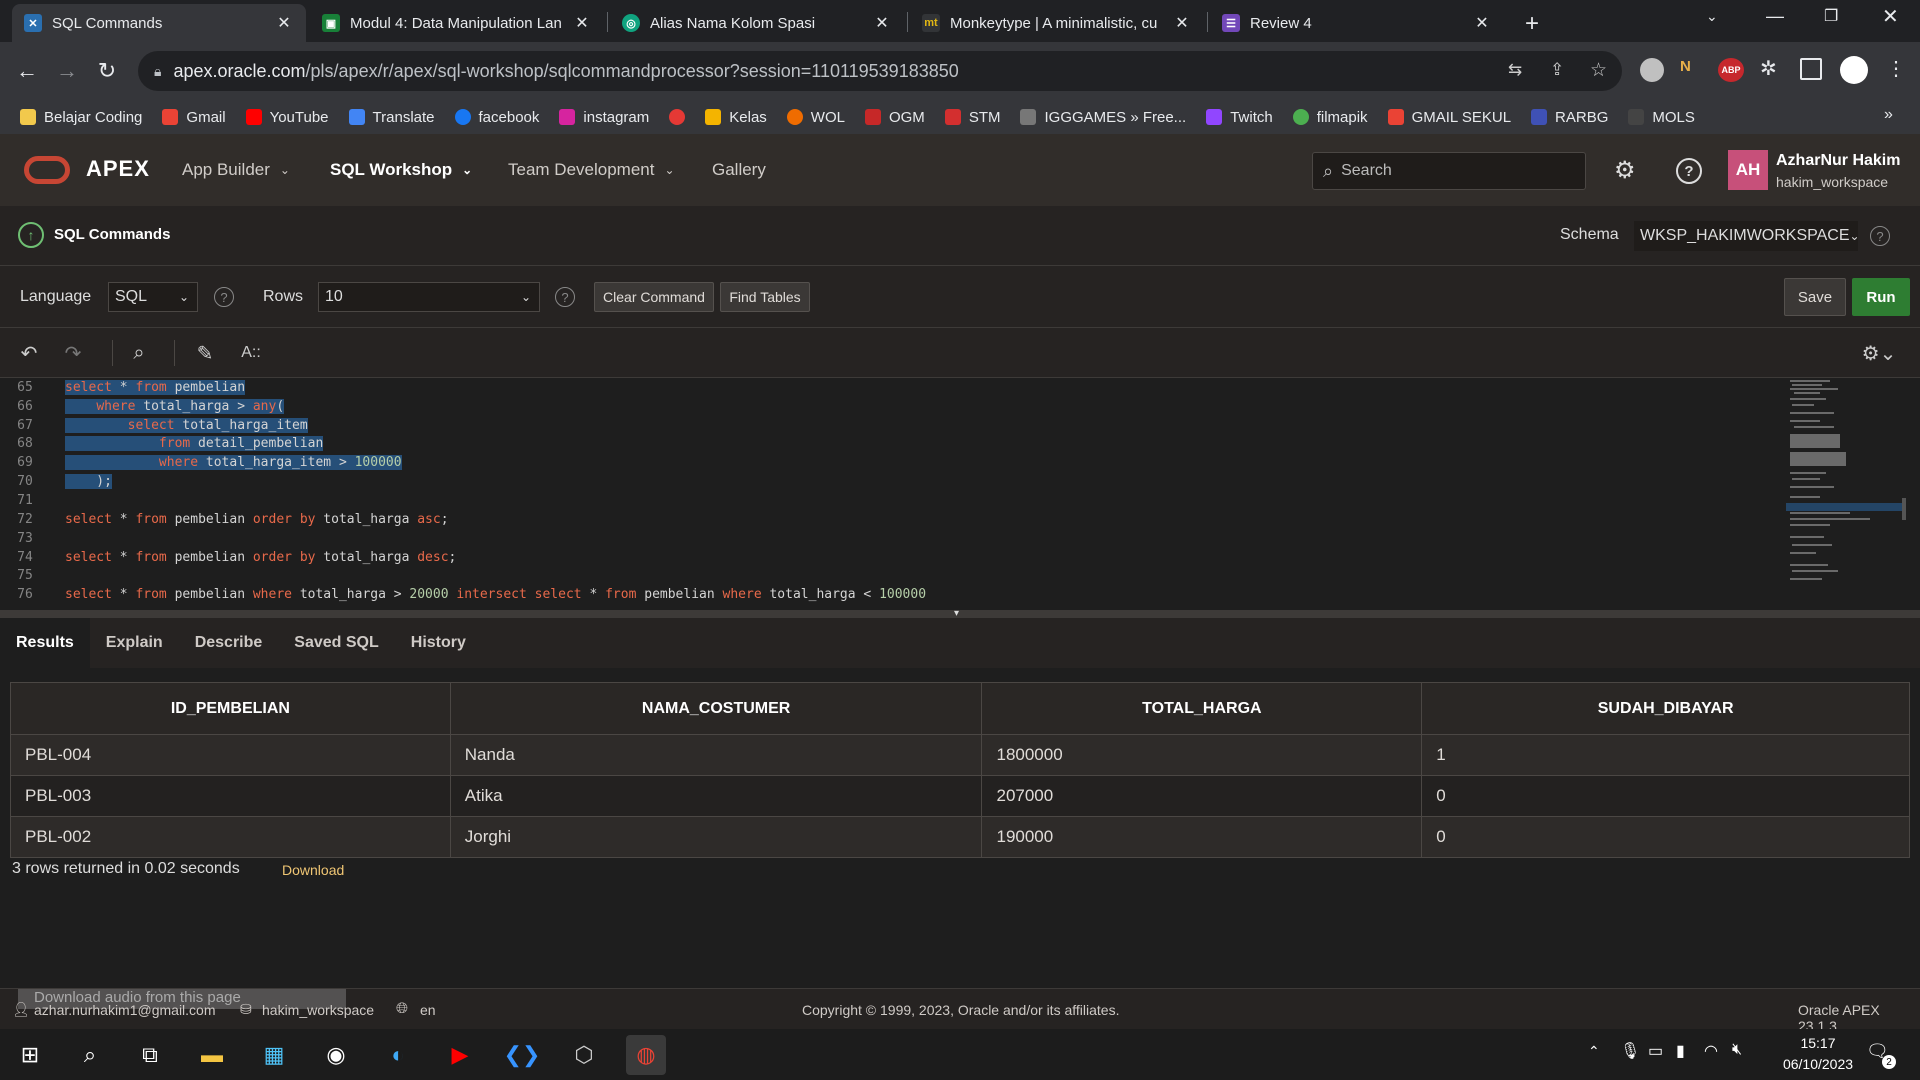 This screenshot has height=1080, width=1920. What do you see at coordinates (1768, 68) in the screenshot?
I see `extensions-puzzle-icon: ✲` at bounding box center [1768, 68].